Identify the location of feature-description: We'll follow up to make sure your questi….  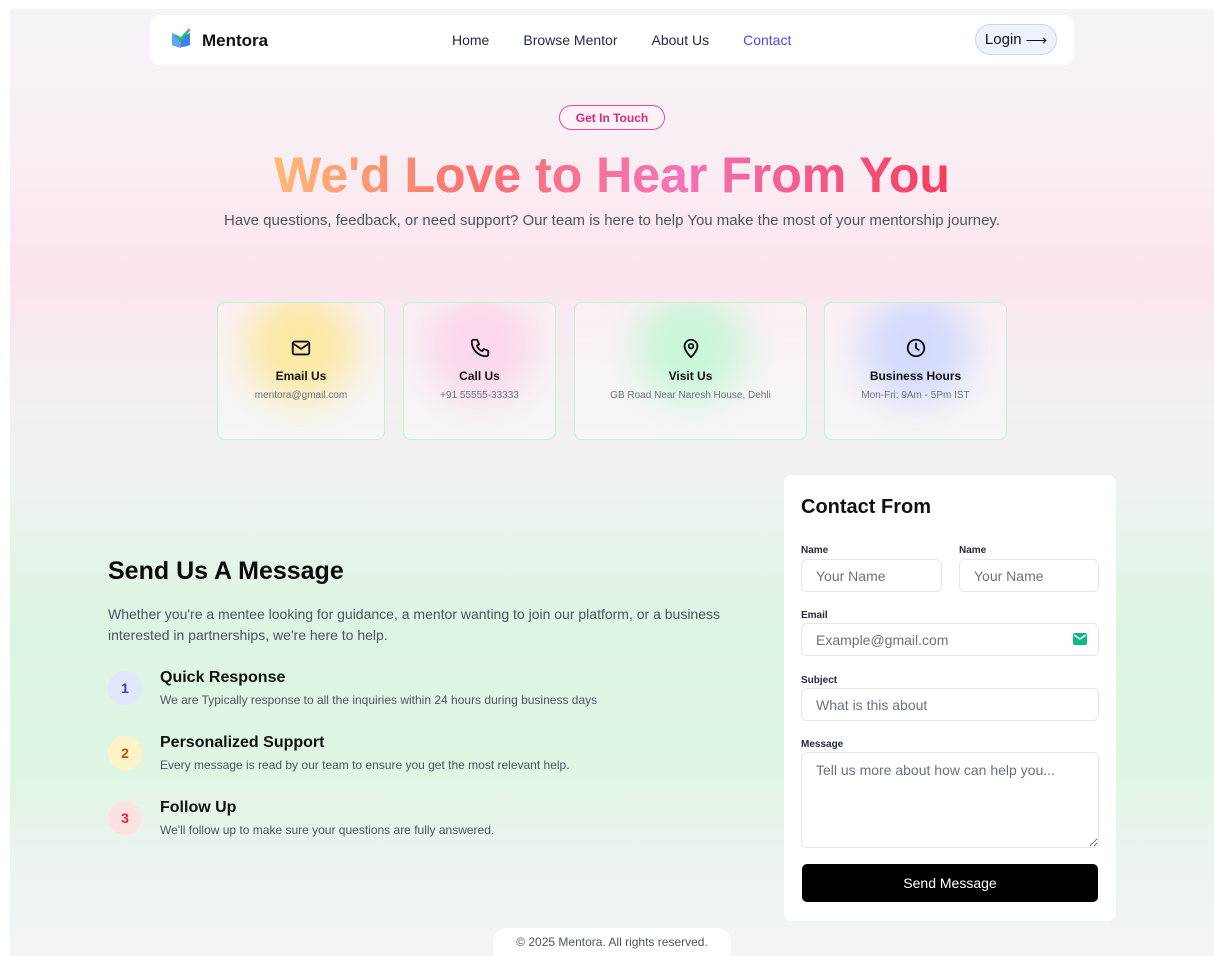
(327, 830).